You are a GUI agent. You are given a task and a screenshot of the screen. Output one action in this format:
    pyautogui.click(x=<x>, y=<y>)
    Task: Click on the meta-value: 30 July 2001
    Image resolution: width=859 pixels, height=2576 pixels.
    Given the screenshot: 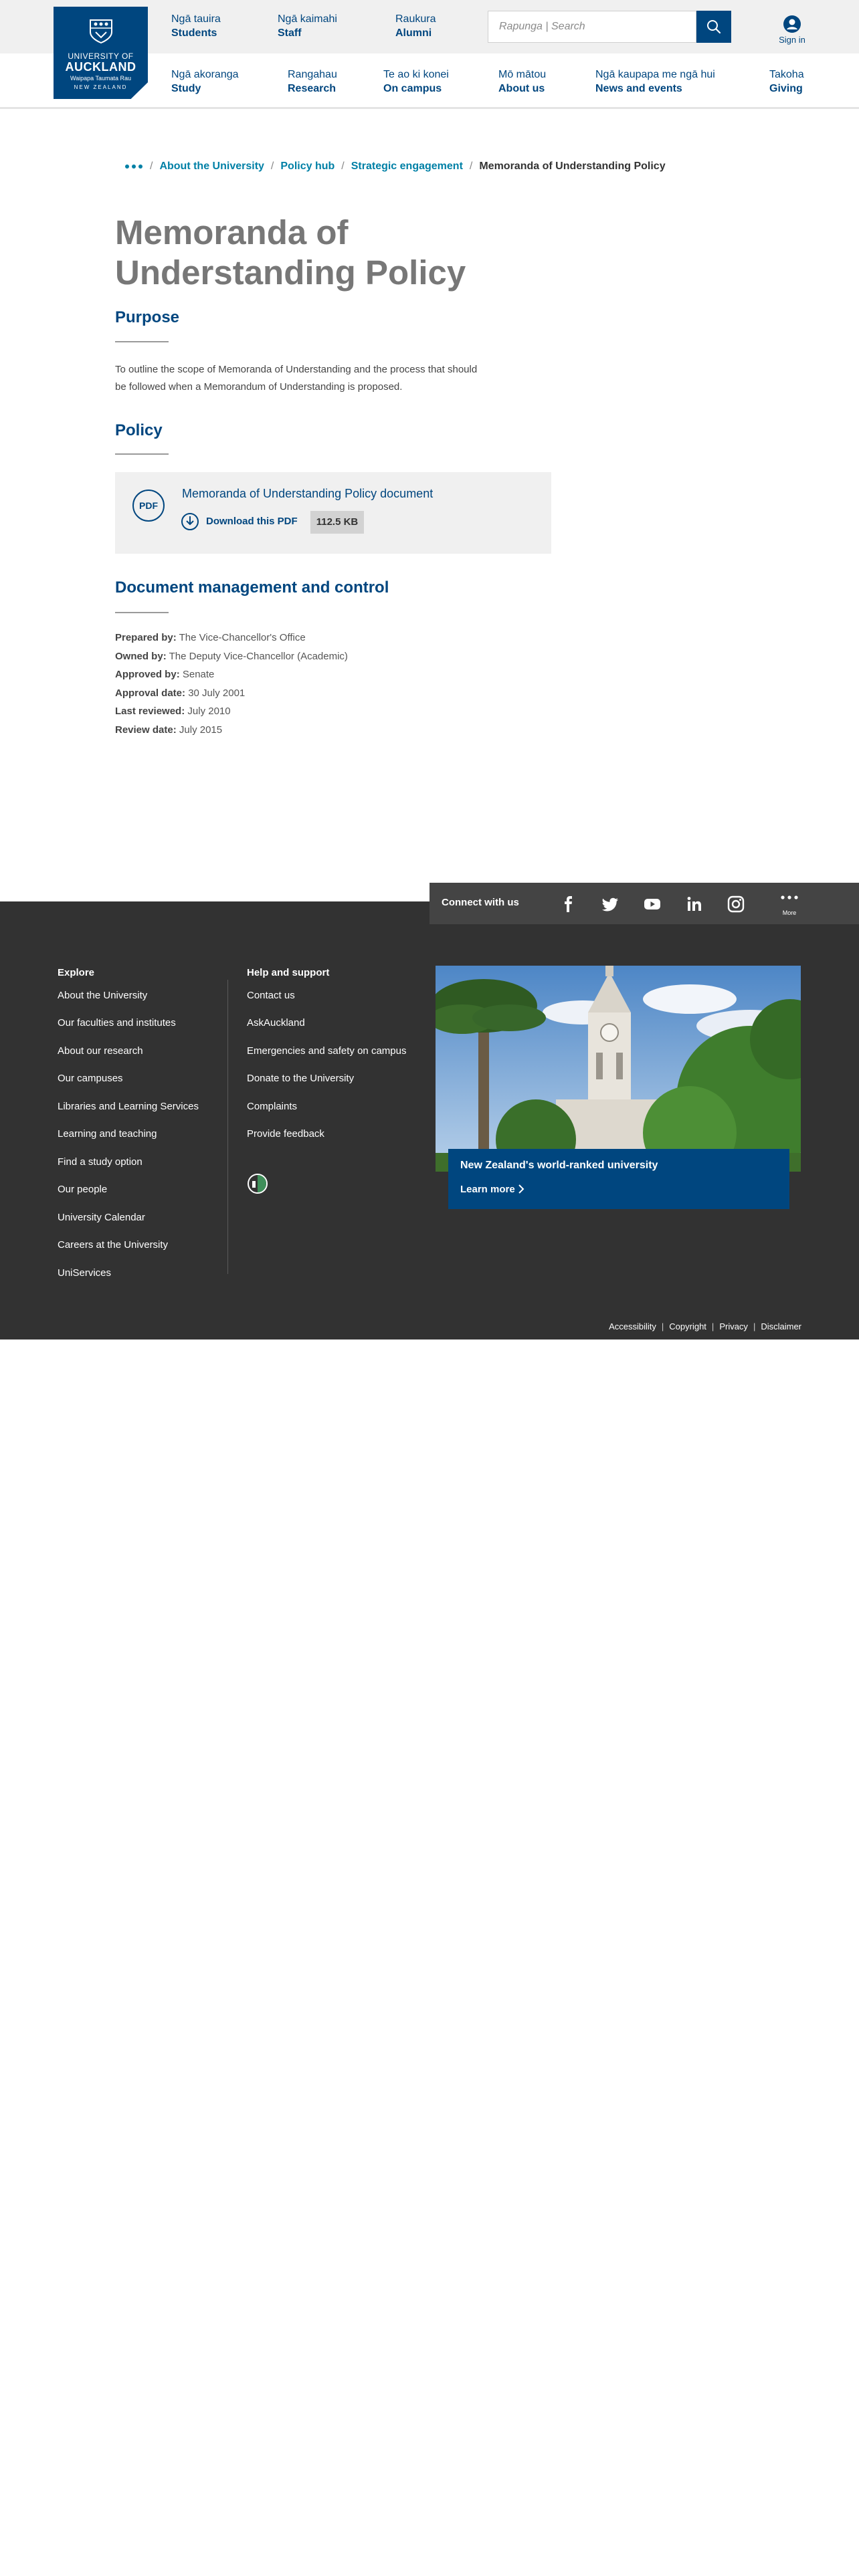 What is the action you would take?
    pyautogui.click(x=217, y=693)
    